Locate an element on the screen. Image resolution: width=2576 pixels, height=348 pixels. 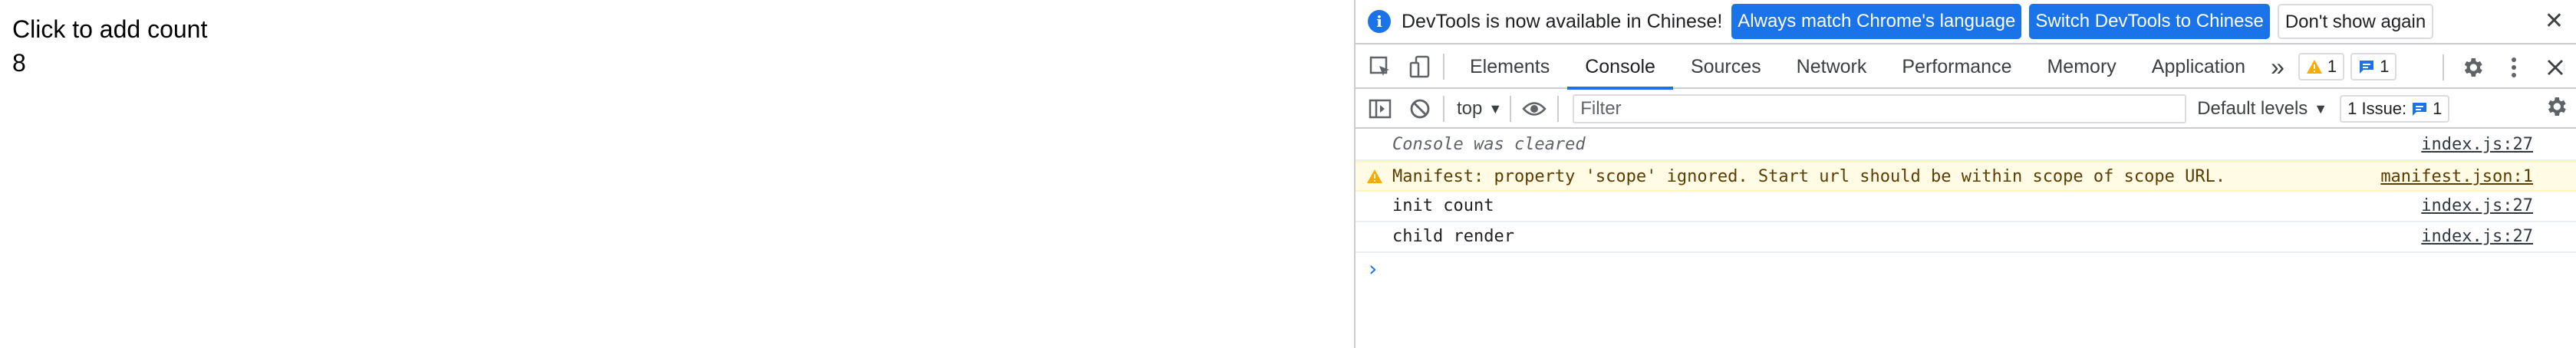
console-message-text: init count is located at coordinates (1443, 205).